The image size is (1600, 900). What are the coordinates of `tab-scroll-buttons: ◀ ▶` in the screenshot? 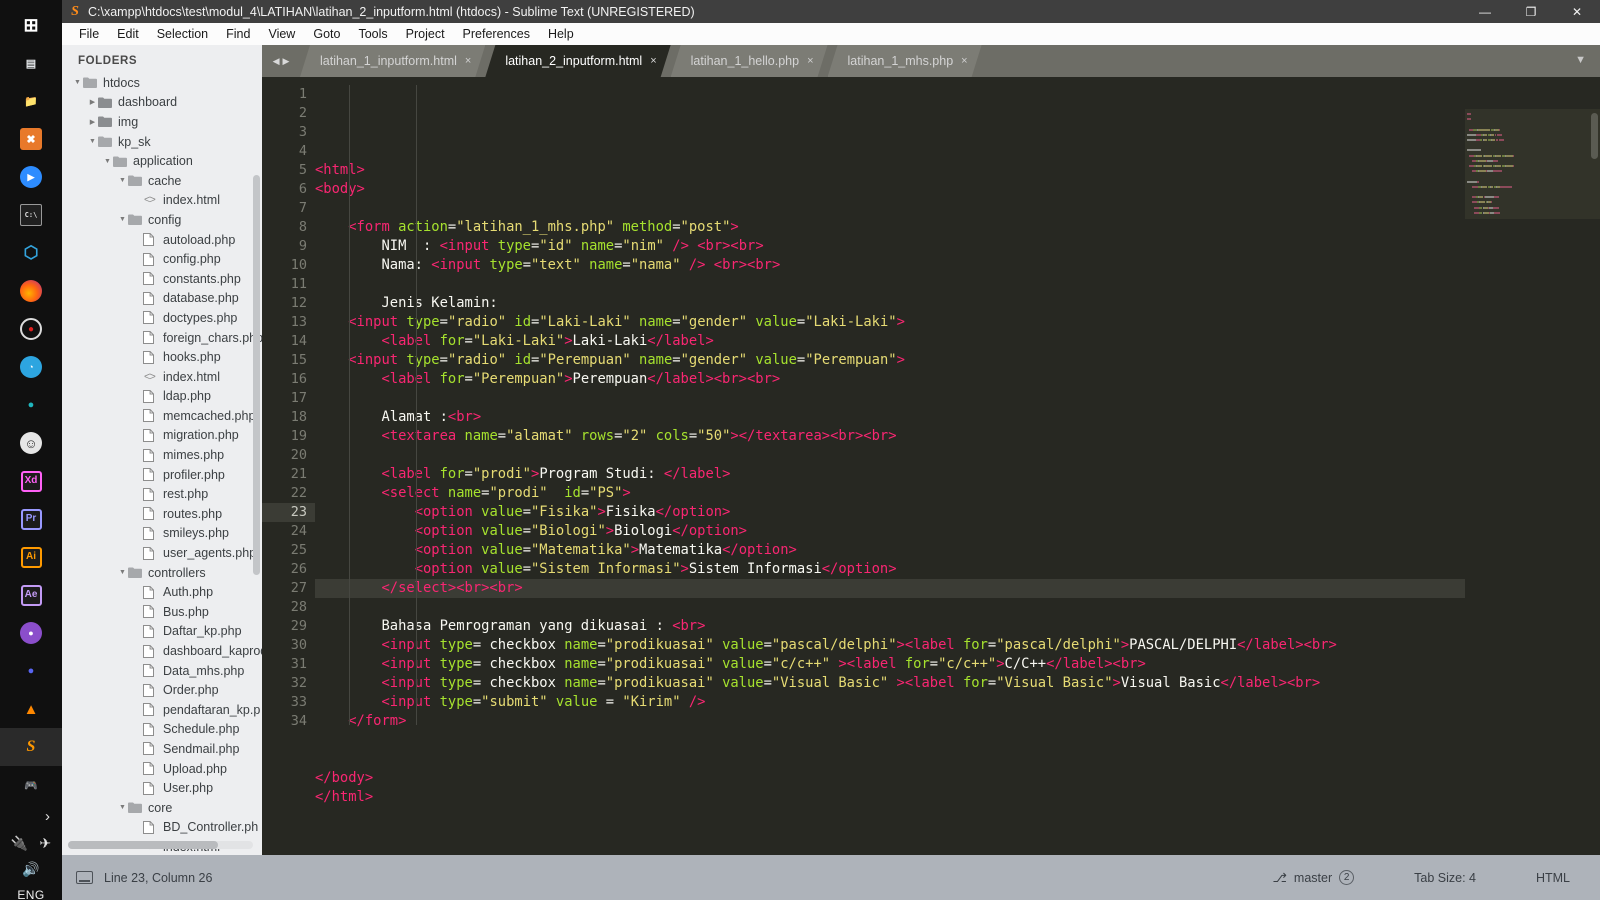 It's located at (281, 61).